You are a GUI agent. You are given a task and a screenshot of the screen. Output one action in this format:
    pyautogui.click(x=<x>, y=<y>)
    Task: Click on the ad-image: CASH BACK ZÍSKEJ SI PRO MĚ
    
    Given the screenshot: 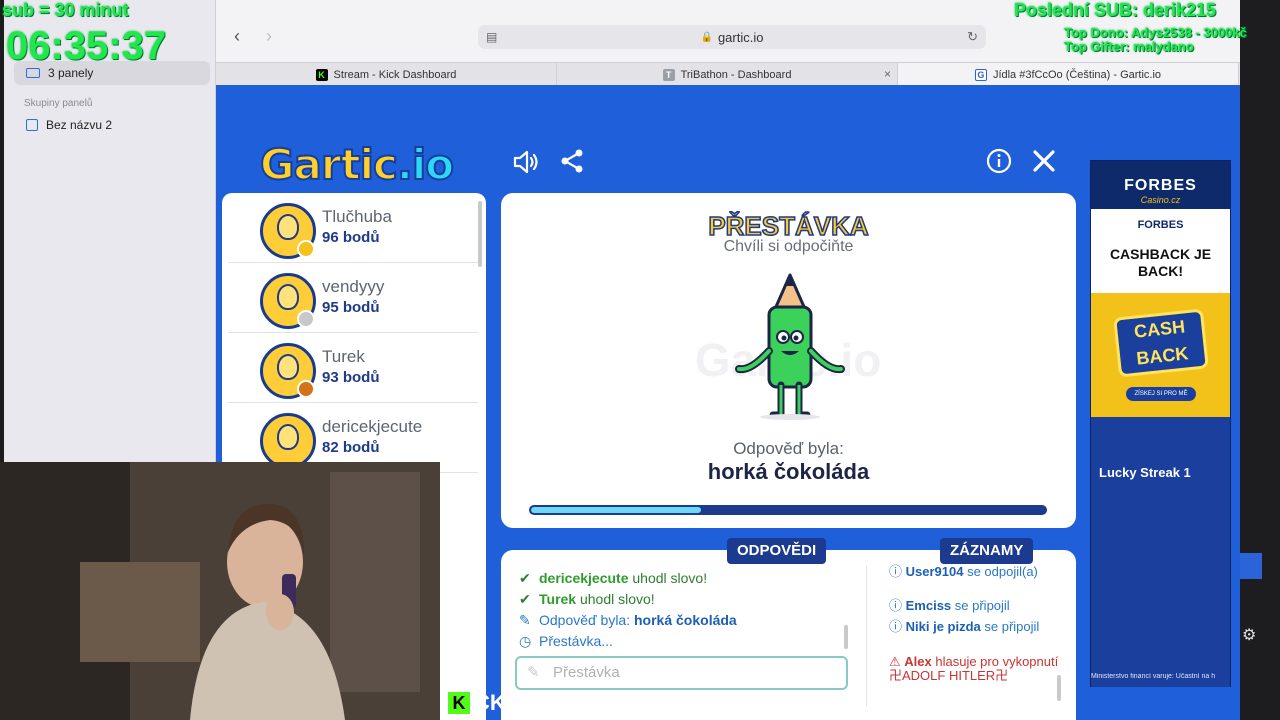 What is the action you would take?
    pyautogui.click(x=1160, y=355)
    